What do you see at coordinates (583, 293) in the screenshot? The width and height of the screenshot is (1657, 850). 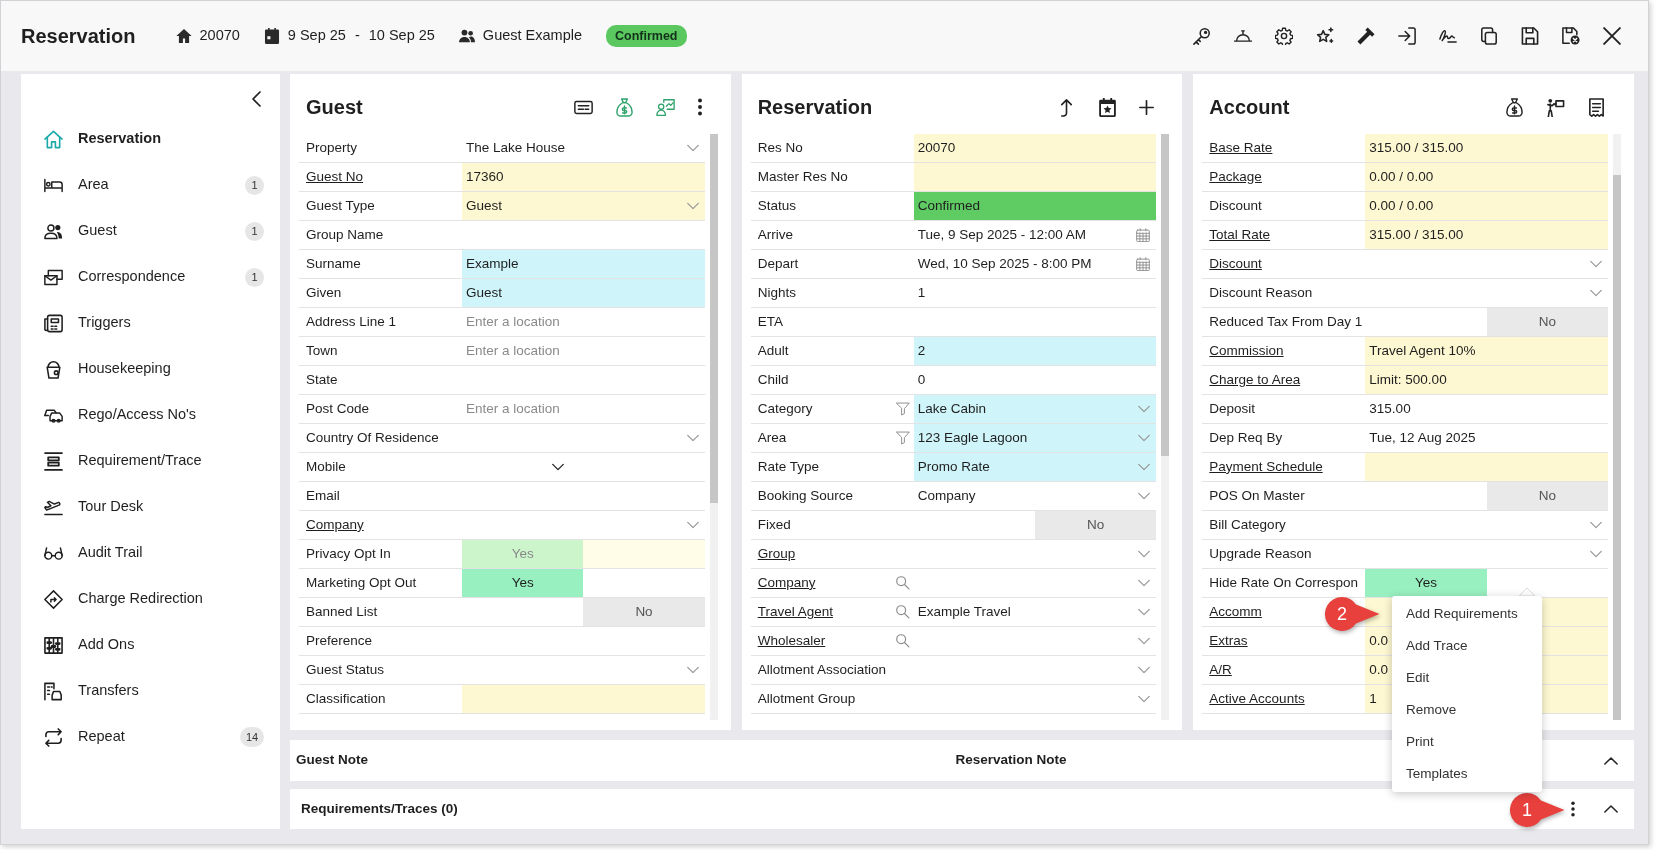 I see `input-field: Guest` at bounding box center [583, 293].